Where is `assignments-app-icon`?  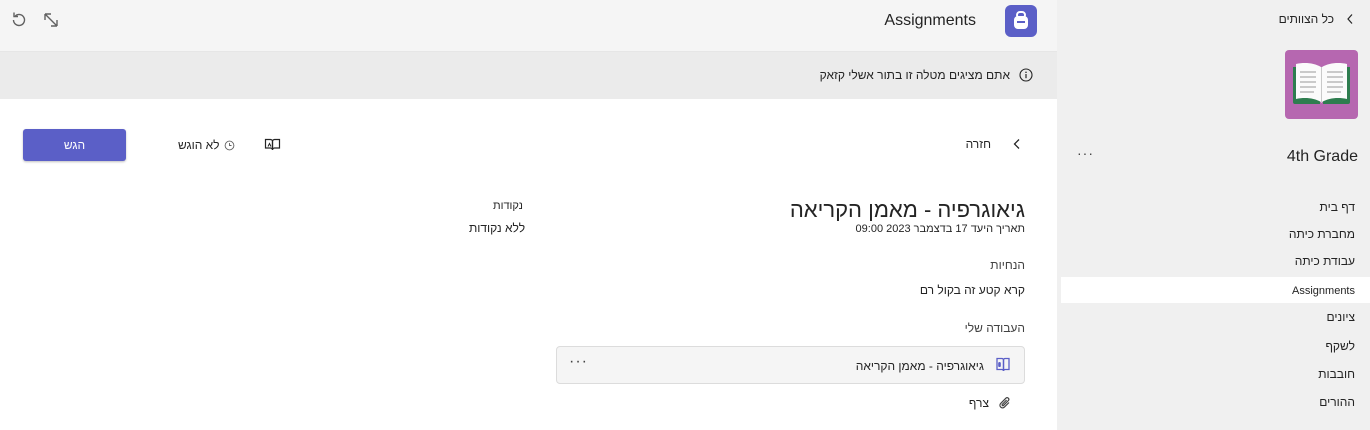
assignments-app-icon is located at coordinates (1021, 21).